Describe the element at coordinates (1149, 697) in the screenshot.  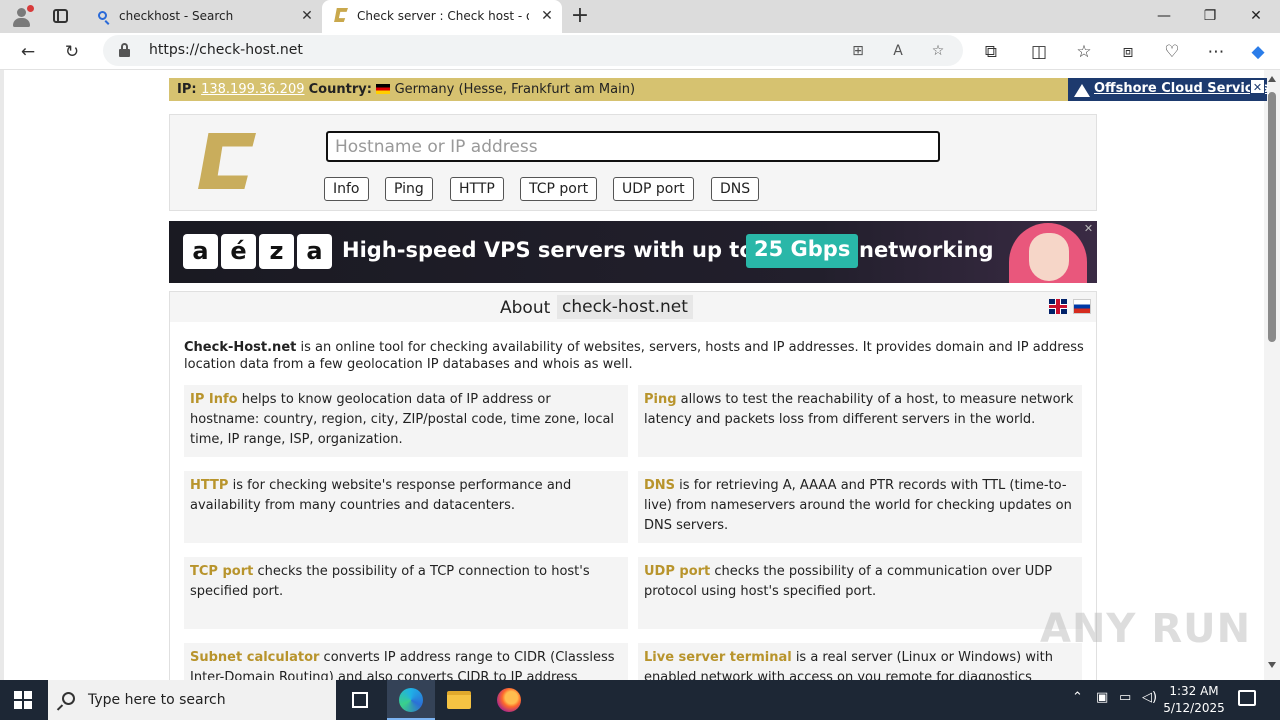
I see `tray-volume-icon: ◁)` at that location.